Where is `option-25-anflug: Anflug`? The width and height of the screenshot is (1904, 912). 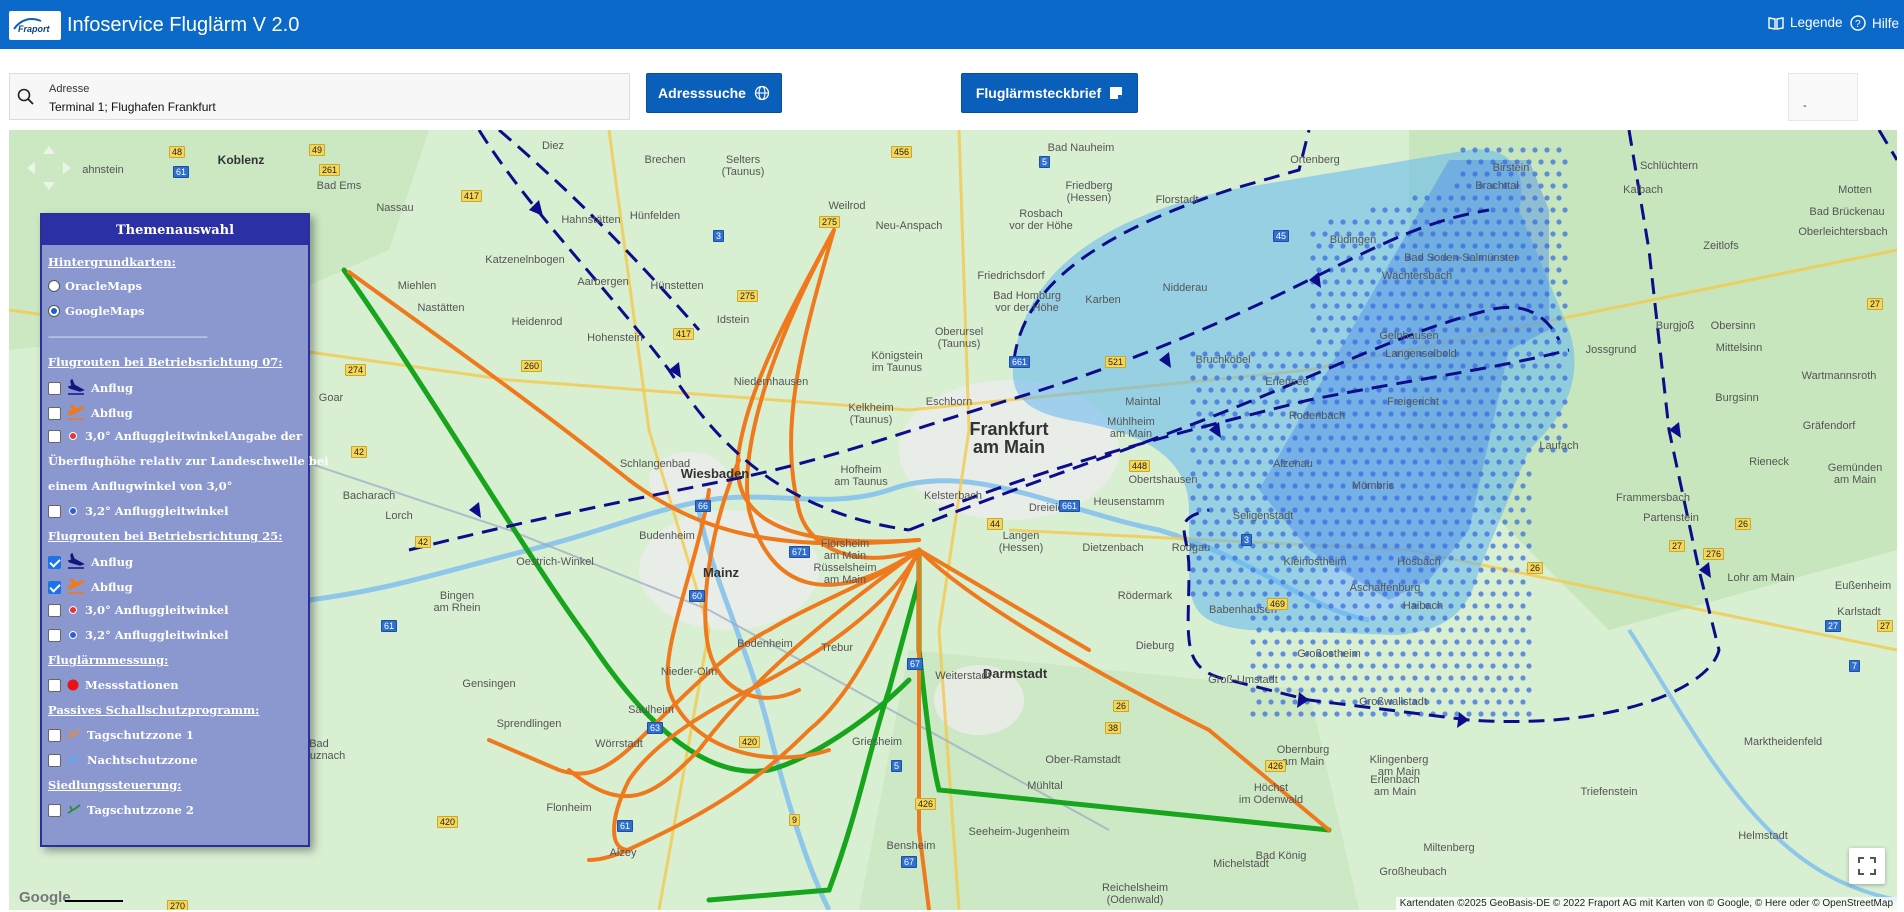
option-25-anflug: Anflug is located at coordinates (90, 562).